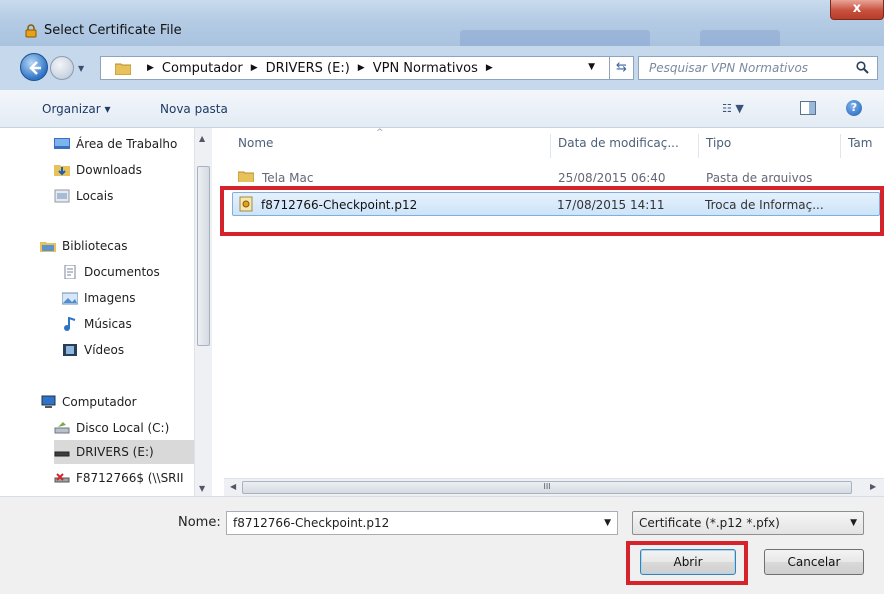 The height and width of the screenshot is (594, 884). What do you see at coordinates (202, 68) in the screenshot?
I see `breadcrumb-computer: Computador` at bounding box center [202, 68].